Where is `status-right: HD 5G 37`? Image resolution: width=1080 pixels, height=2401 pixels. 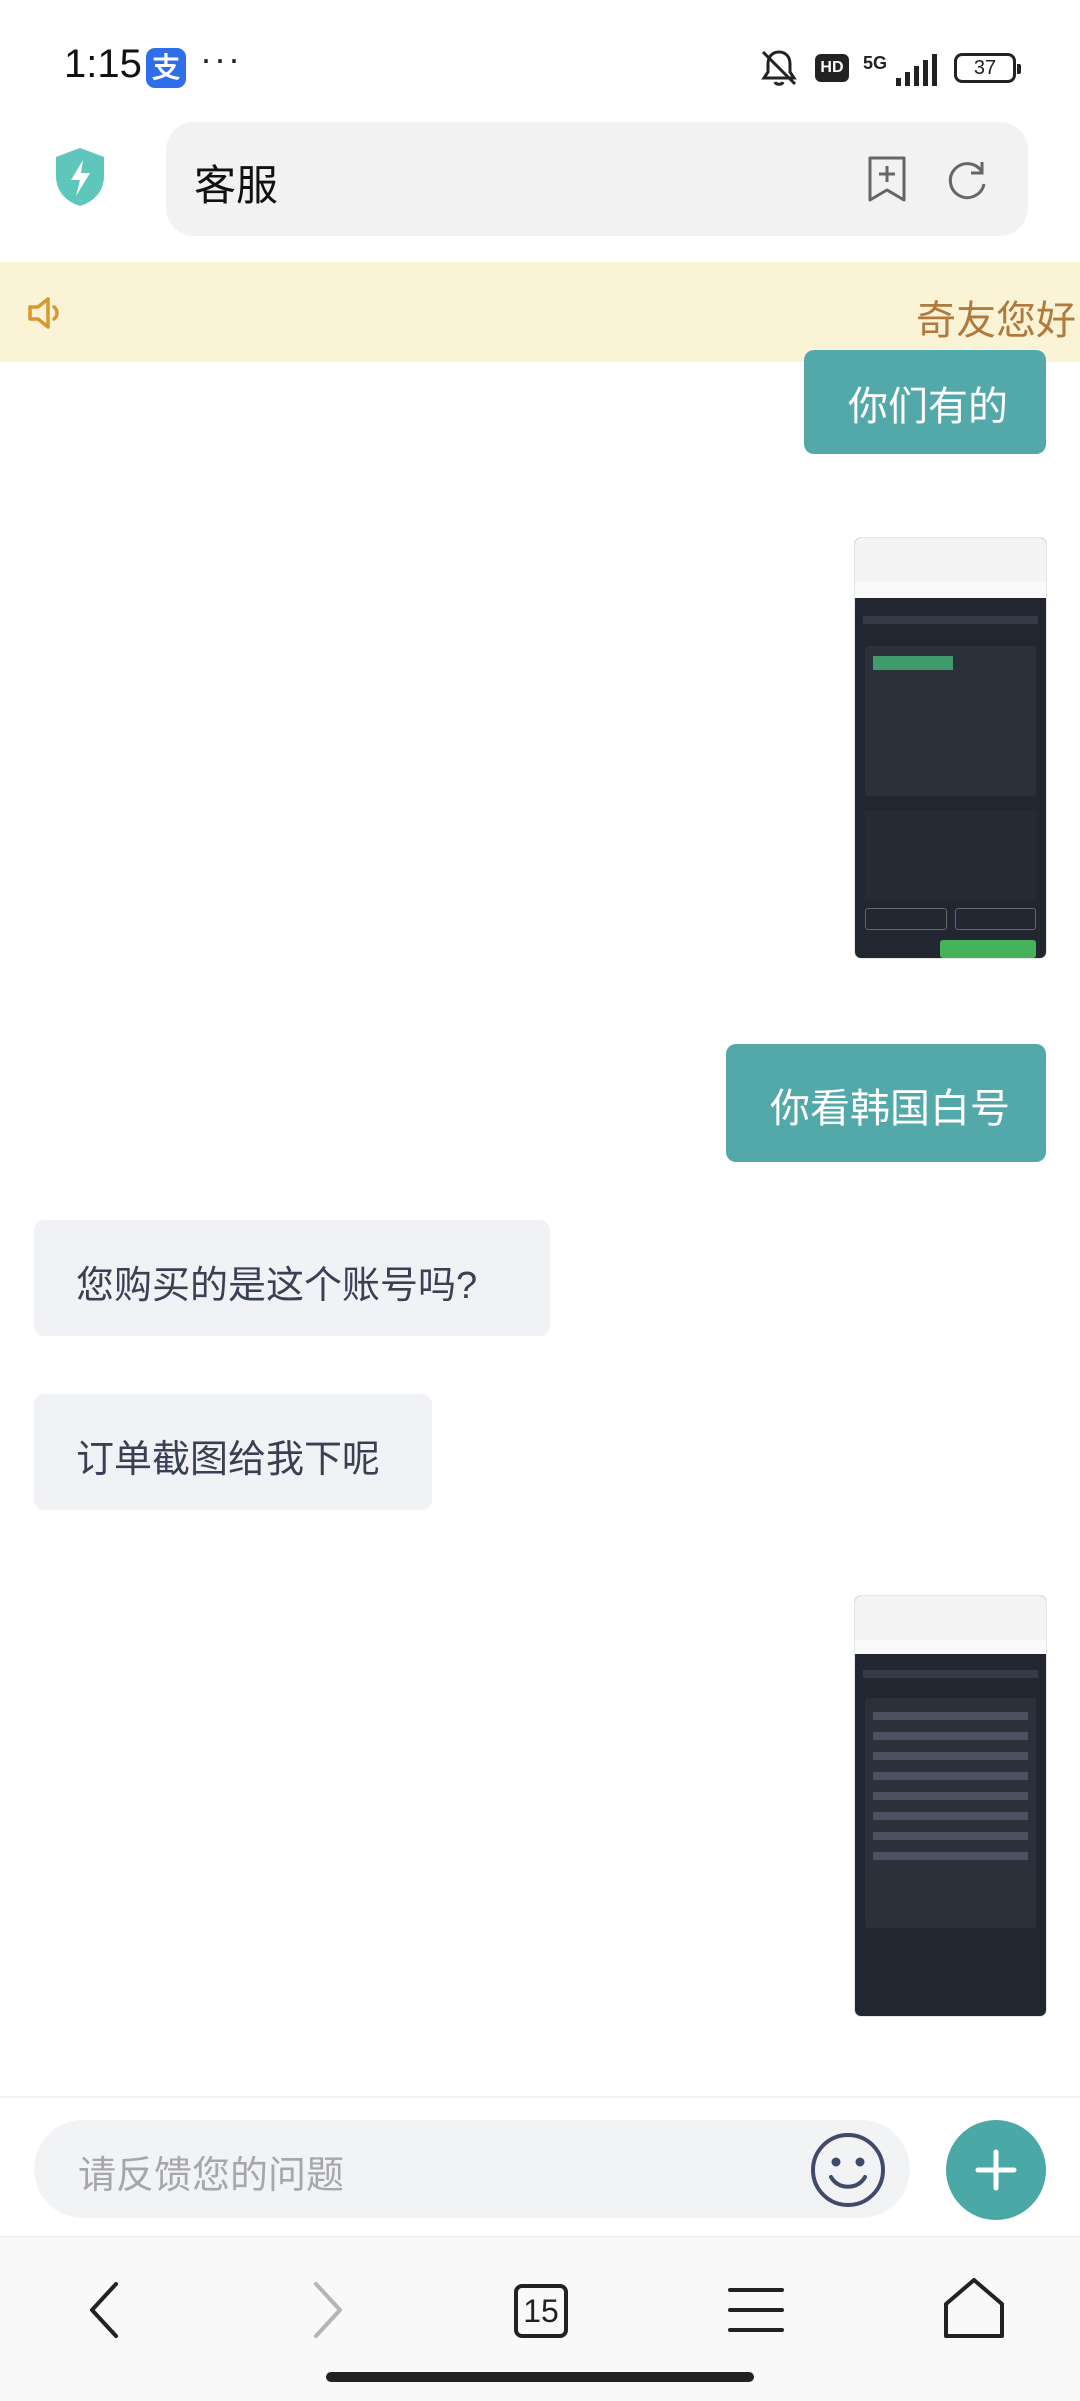
status-right: HD 5G 37 is located at coordinates (889, 68).